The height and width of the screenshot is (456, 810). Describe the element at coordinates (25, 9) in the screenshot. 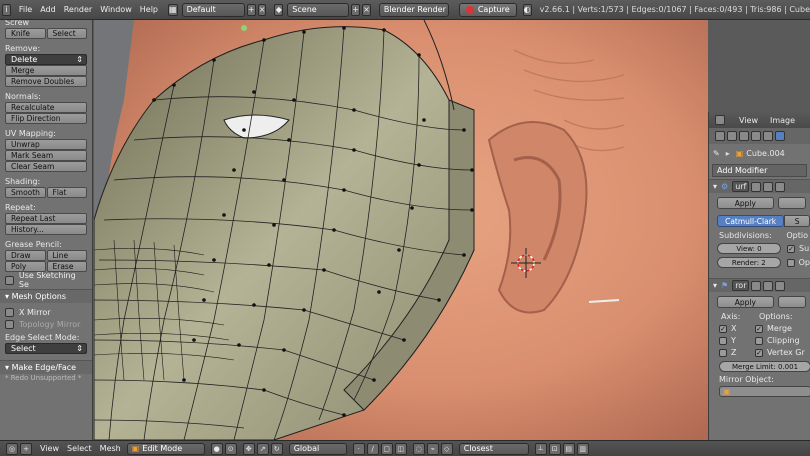

I see `menu-file: File` at that location.